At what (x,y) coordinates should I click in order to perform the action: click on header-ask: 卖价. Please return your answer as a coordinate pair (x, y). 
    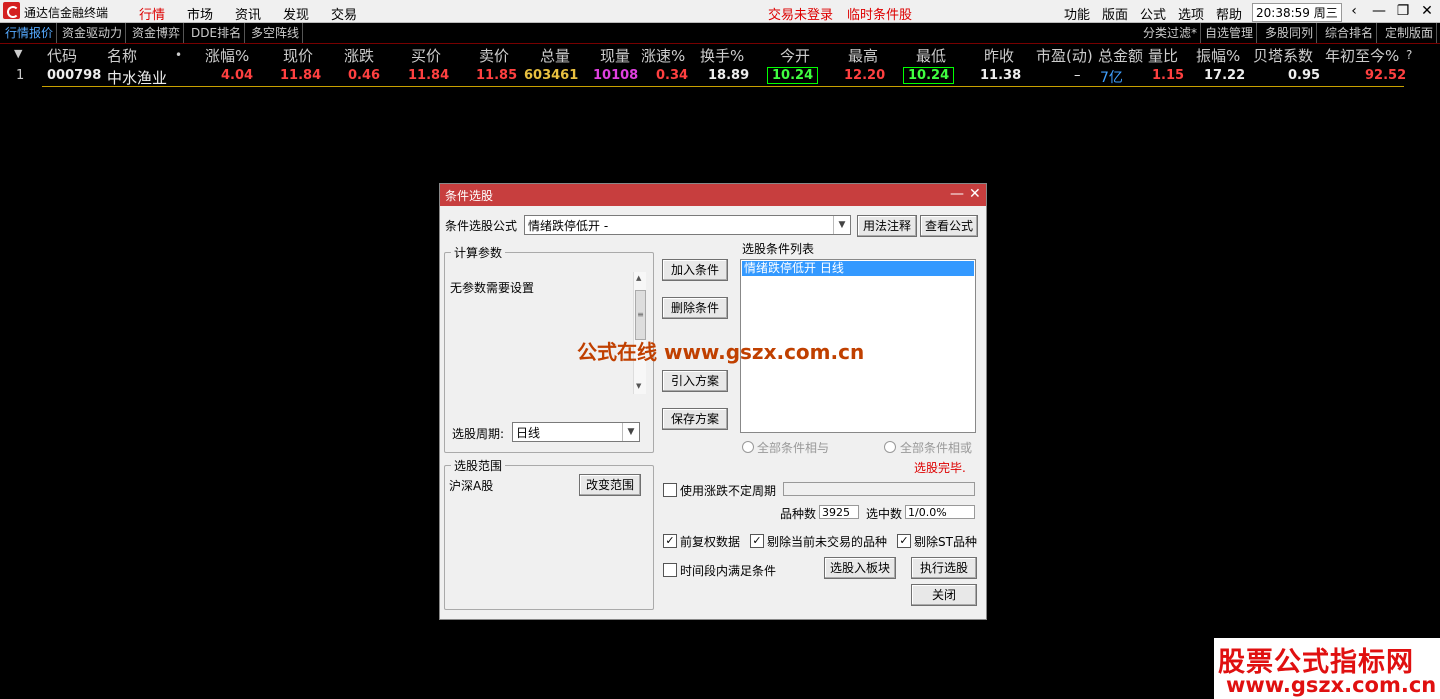
    Looking at the image, I should click on (494, 55).